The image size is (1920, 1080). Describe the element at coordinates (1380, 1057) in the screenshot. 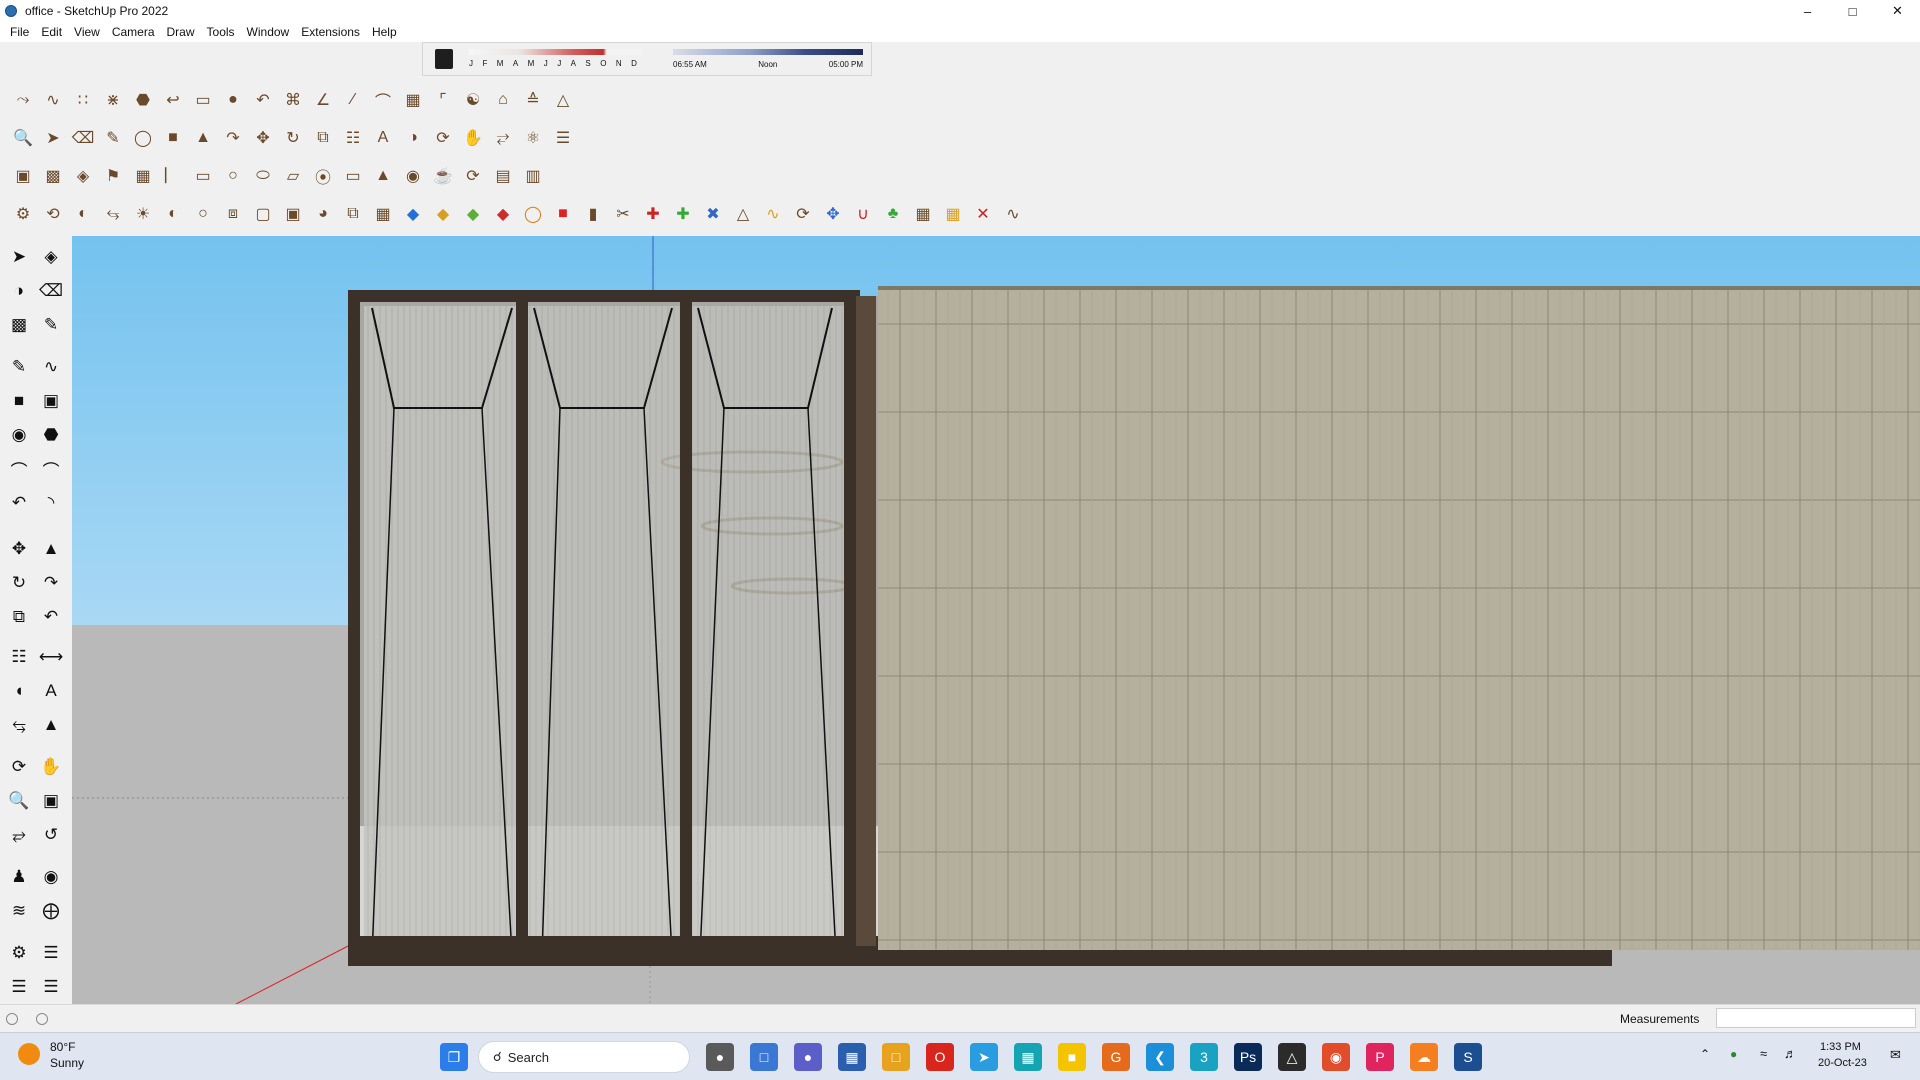

I see `pinterest-icon: P` at that location.